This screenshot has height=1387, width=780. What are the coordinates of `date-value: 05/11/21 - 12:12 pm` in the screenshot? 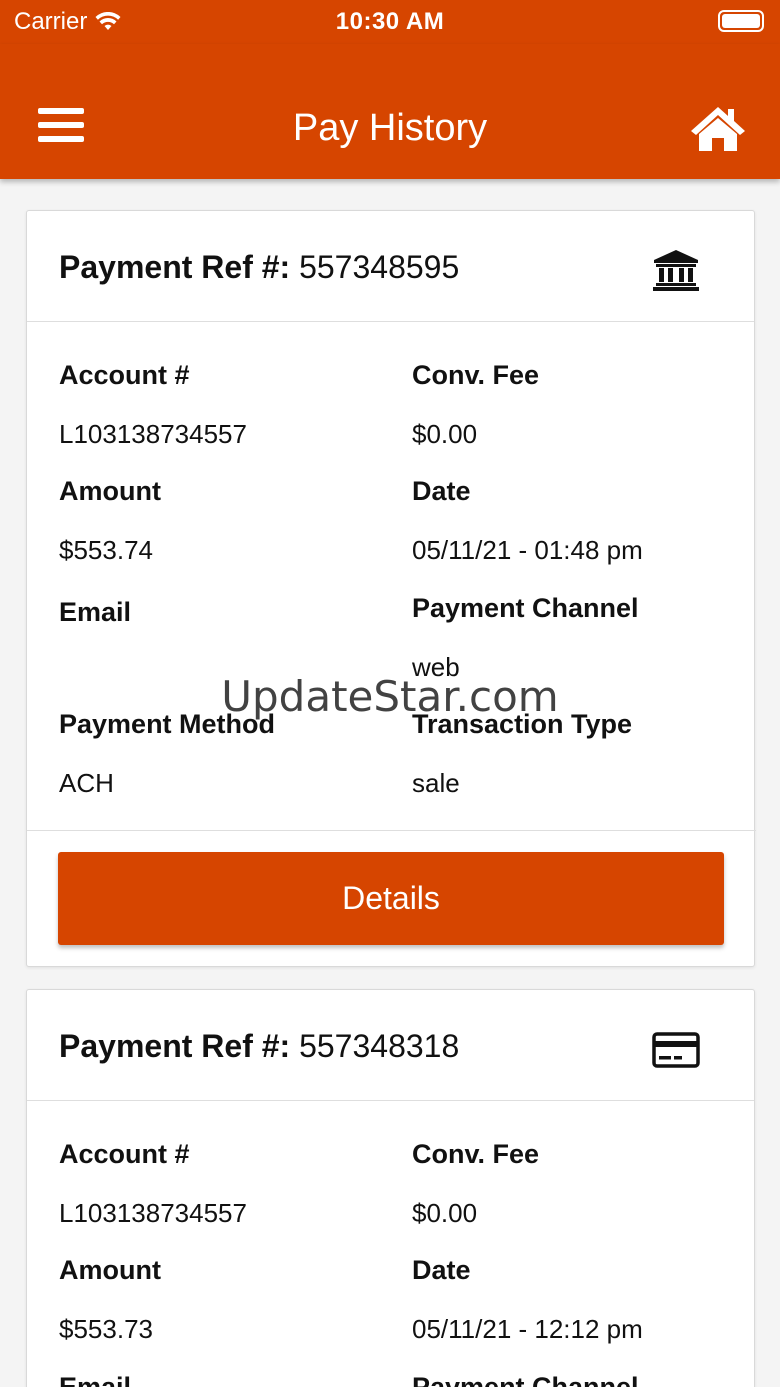 It's located at (527, 1329).